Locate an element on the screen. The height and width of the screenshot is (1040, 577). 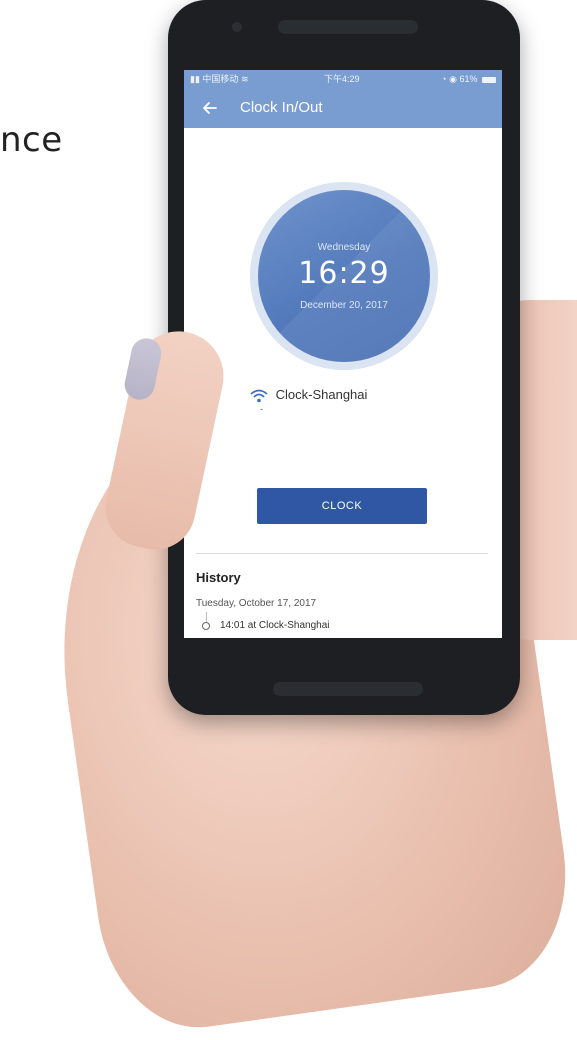
history-timeline-line is located at coordinates (206, 617).